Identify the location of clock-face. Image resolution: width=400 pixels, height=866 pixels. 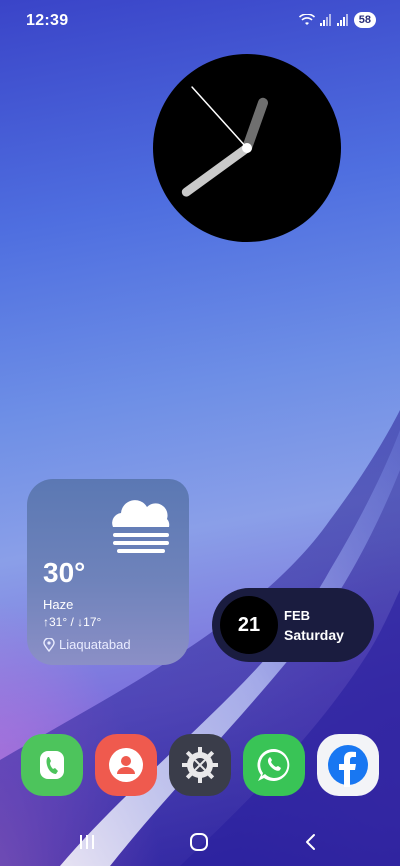
(224, 141).